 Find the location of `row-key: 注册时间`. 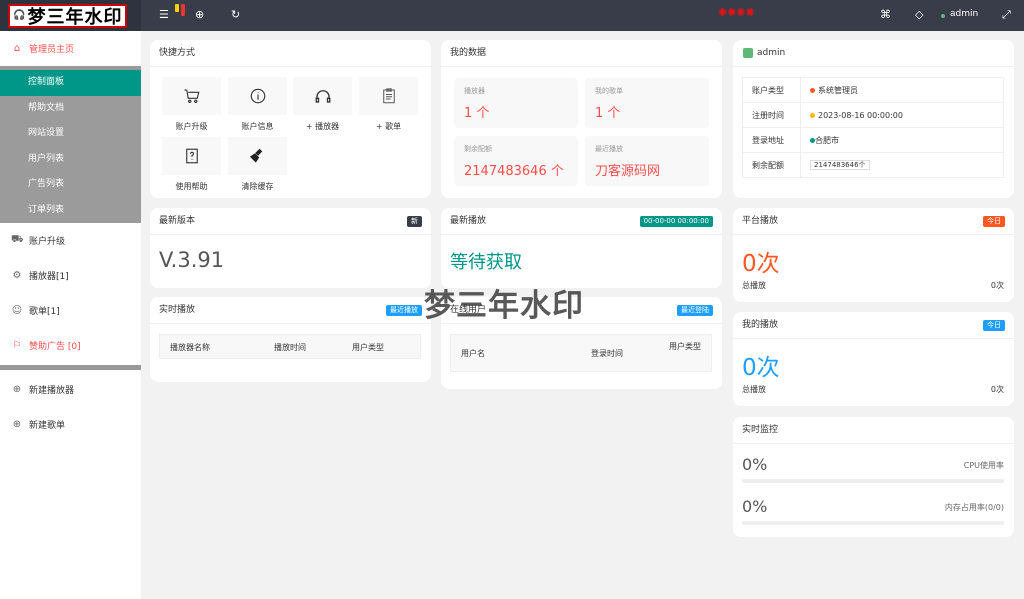

row-key: 注册时间 is located at coordinates (771, 115).